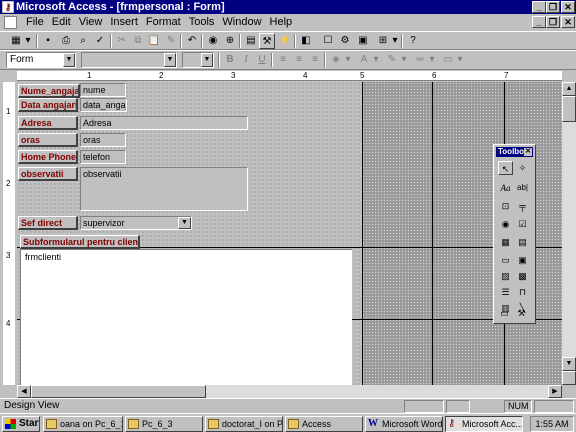 Image resolution: width=576 pixels, height=432 pixels. Describe the element at coordinates (569, 89) in the screenshot. I see `scroll-up-icon: ▲` at that location.